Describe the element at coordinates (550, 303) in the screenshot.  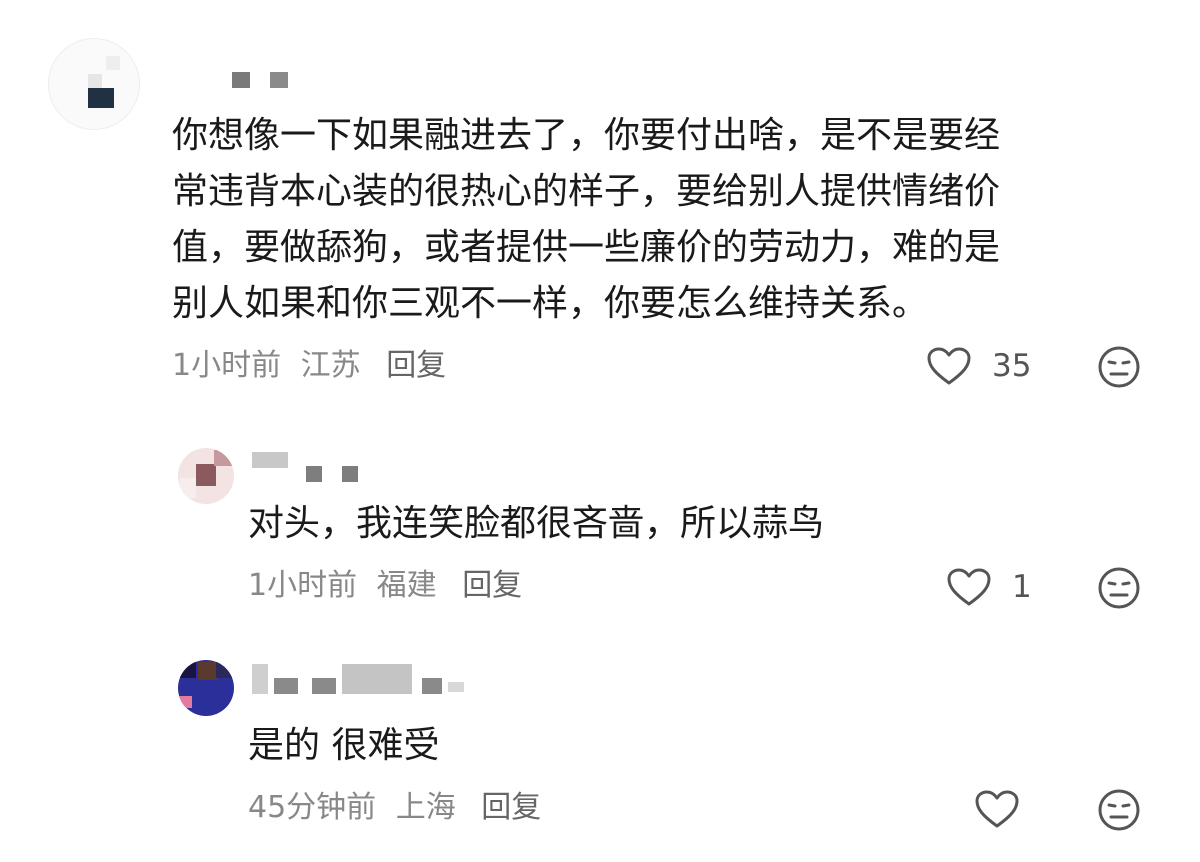
I see `comment-line: 别人如果和你三观不一样，你要怎么维持关系。` at that location.